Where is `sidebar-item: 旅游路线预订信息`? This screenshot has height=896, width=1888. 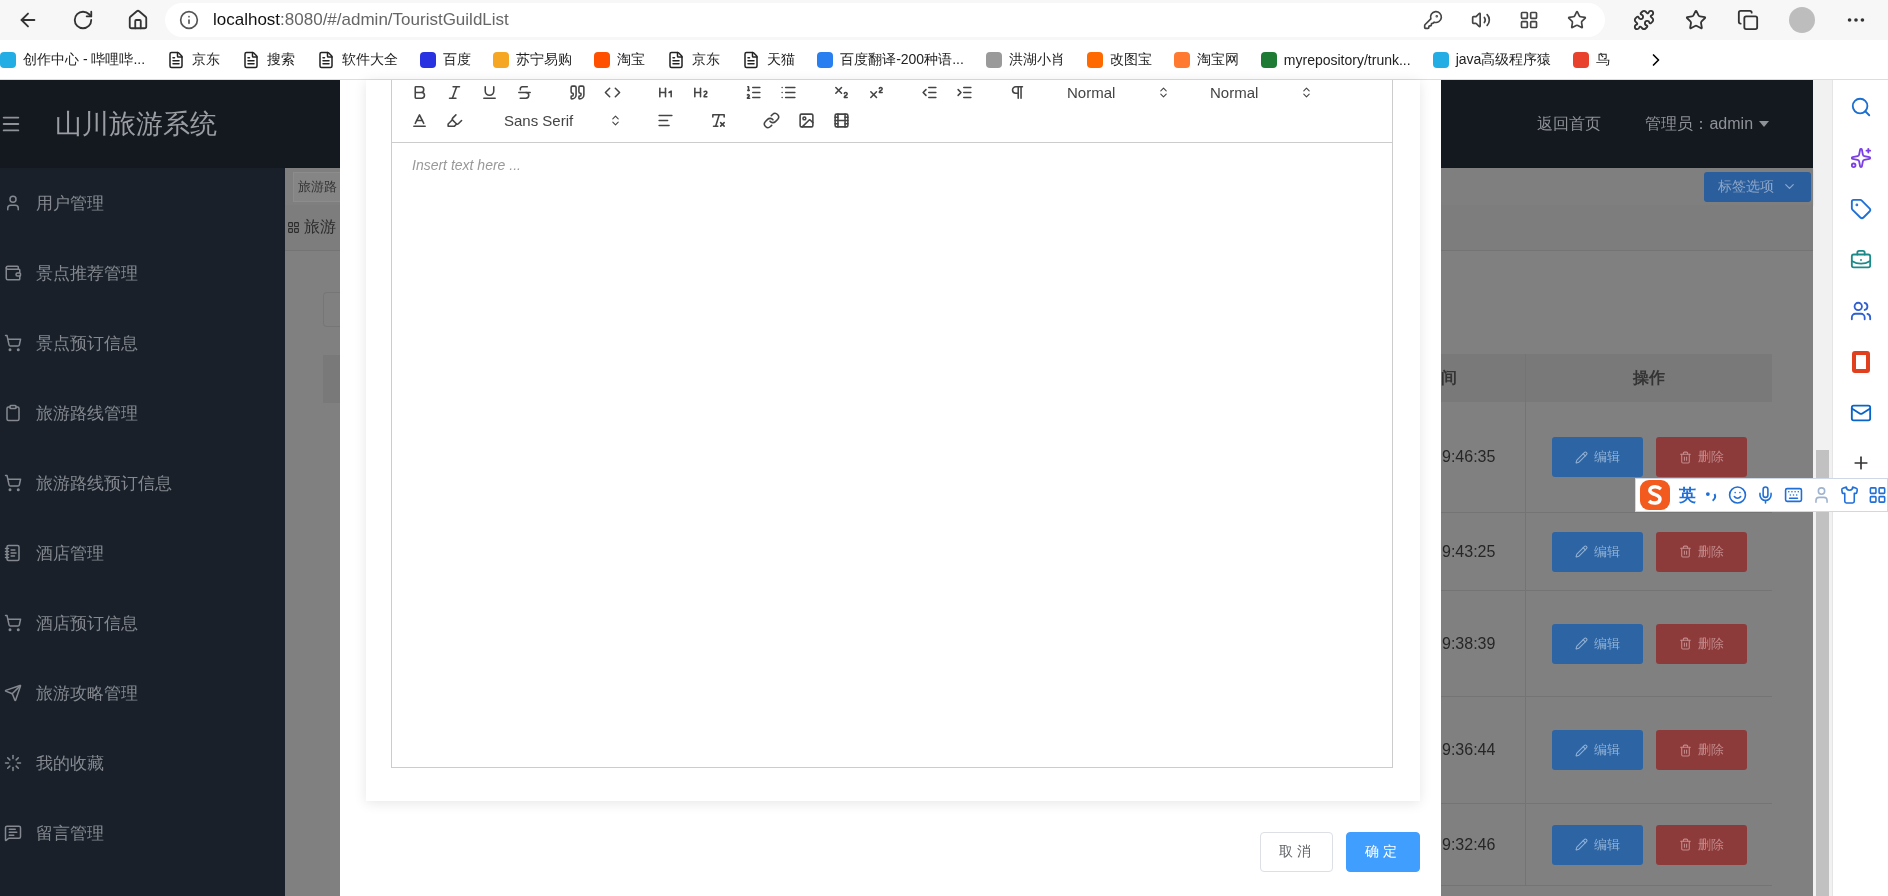 sidebar-item: 旅游路线预订信息 is located at coordinates (142, 483).